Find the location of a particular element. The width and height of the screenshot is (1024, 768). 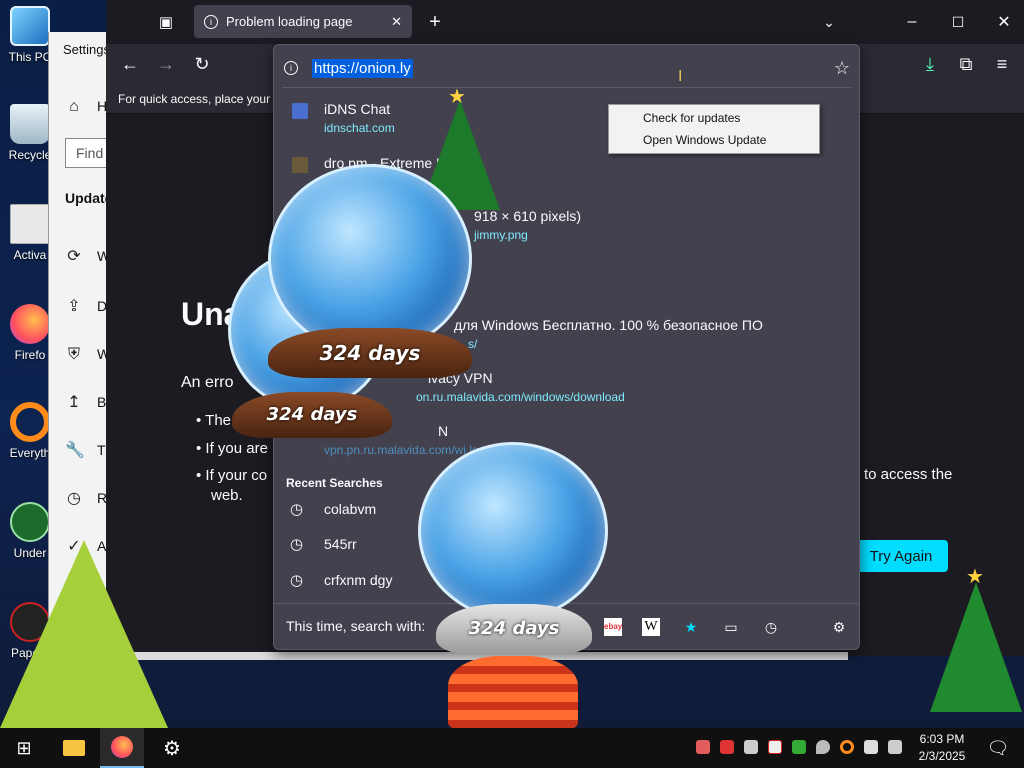

home-icon: ⌂ is located at coordinates (74, 107).